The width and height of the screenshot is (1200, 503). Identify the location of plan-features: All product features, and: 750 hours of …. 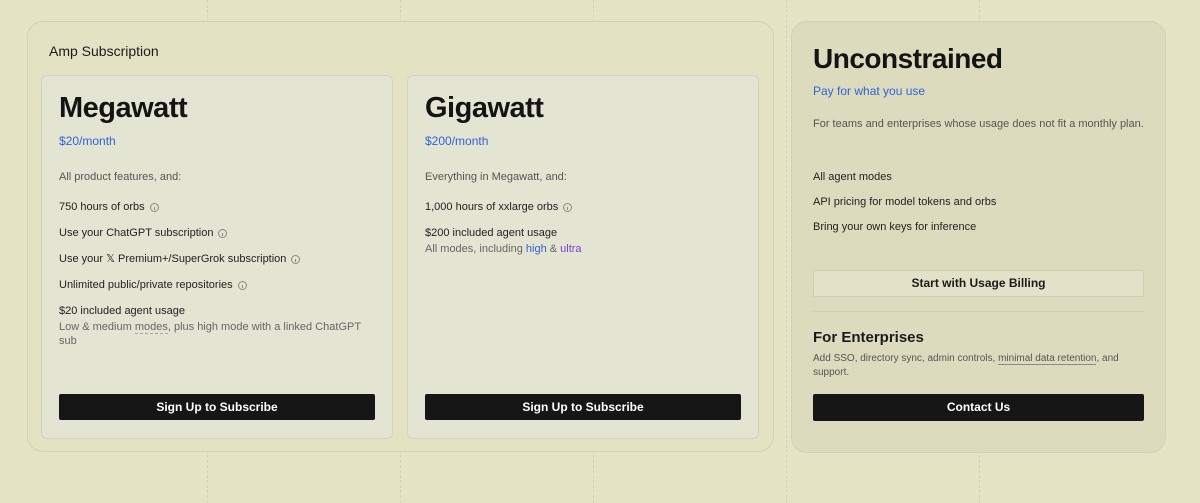
(218, 266).